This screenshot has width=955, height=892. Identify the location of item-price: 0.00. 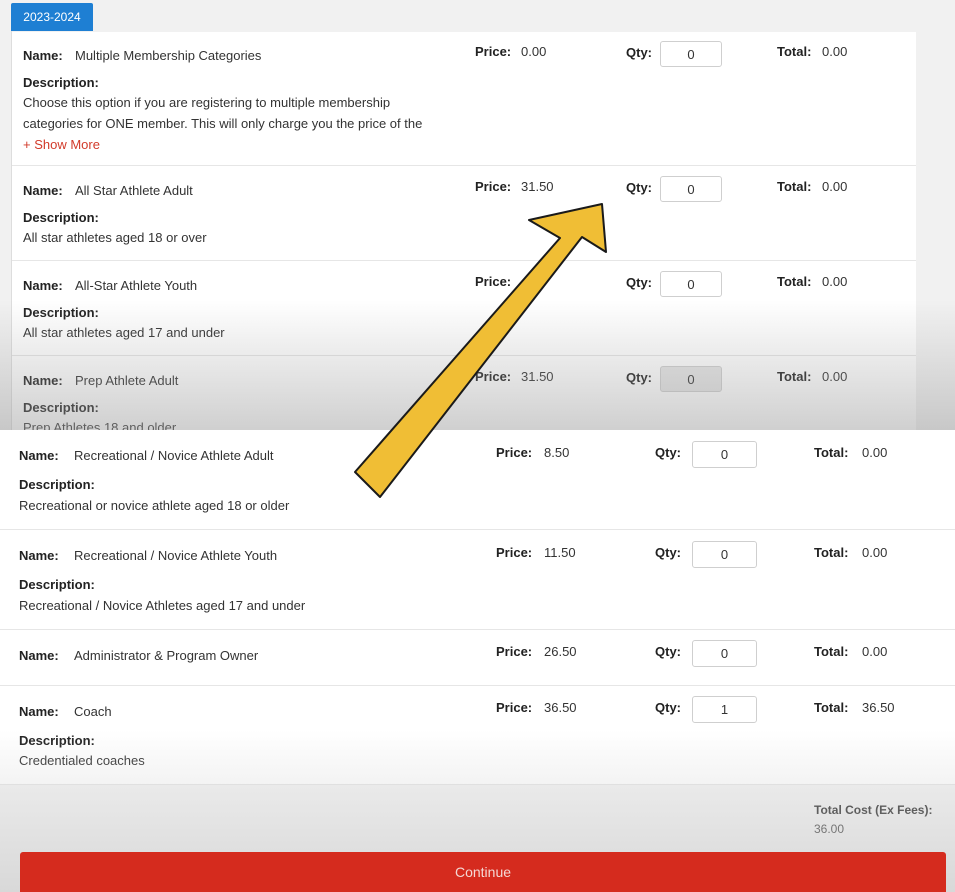
(534, 51).